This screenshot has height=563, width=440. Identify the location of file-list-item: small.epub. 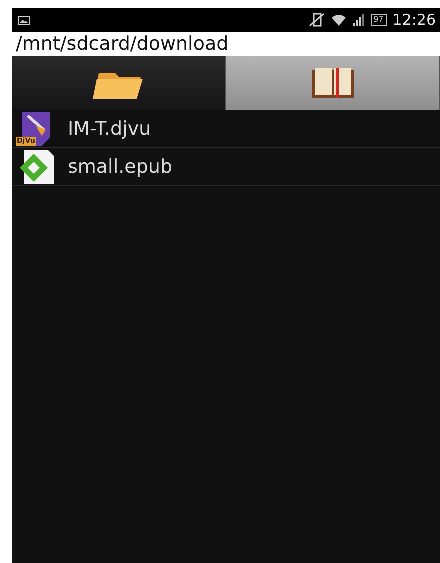
(226, 167).